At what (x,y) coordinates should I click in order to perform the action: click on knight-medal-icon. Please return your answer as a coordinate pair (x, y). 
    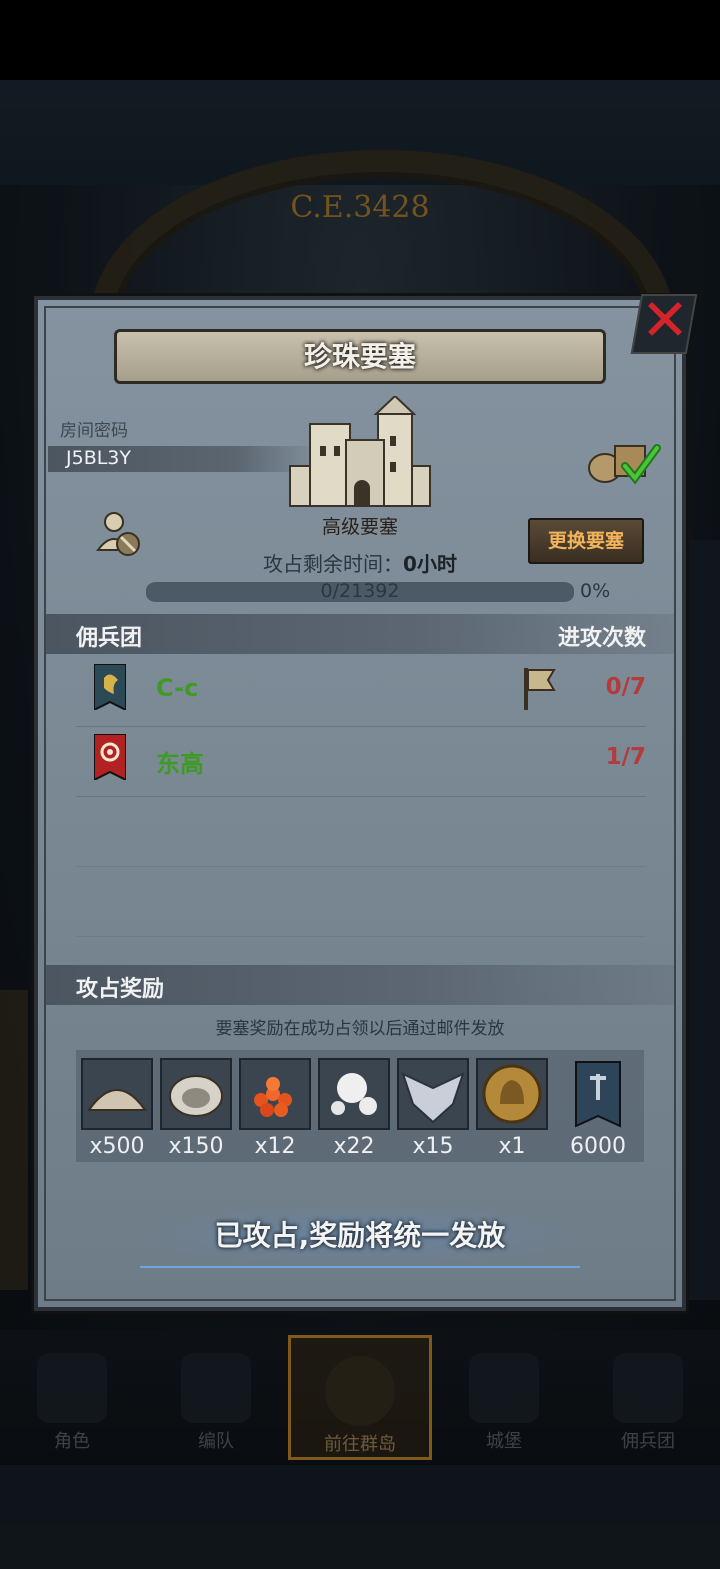
    Looking at the image, I should click on (512, 1094).